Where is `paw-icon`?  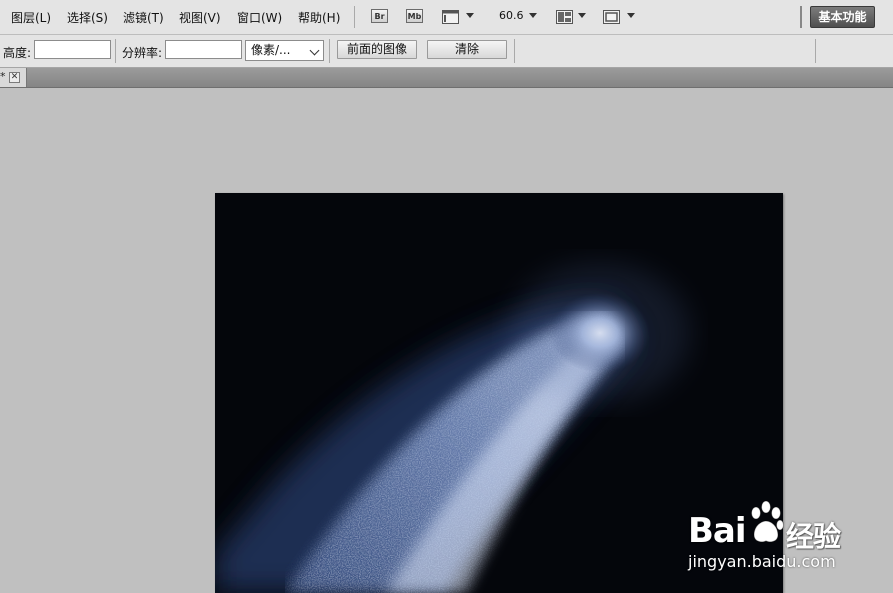
paw-icon is located at coordinates (766, 523).